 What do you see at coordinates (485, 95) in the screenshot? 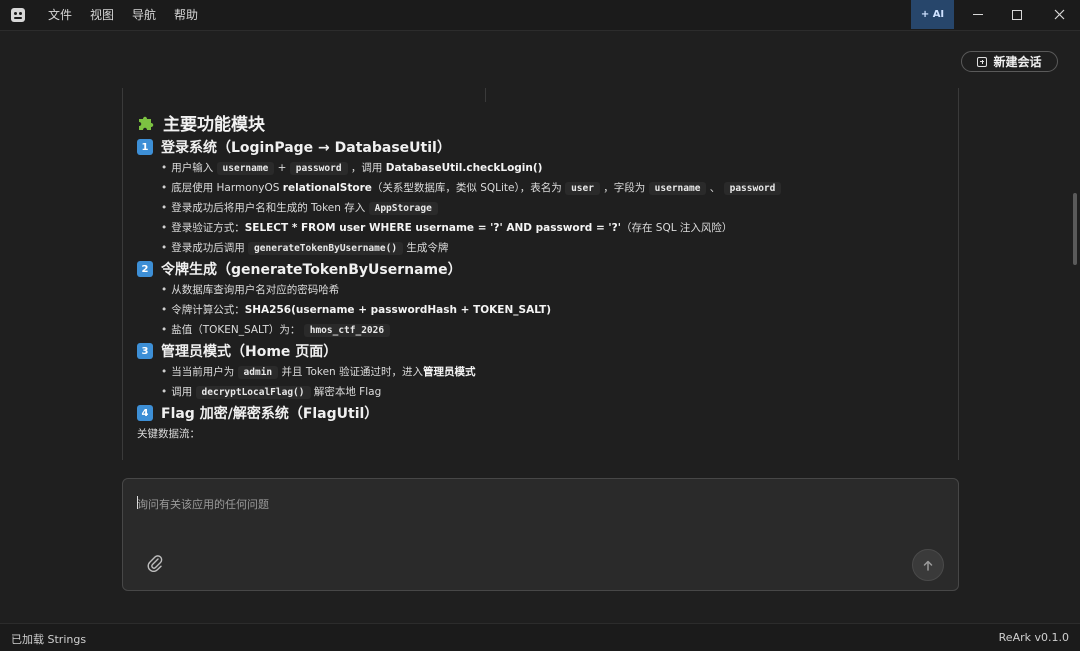
I see `table-divider` at bounding box center [485, 95].